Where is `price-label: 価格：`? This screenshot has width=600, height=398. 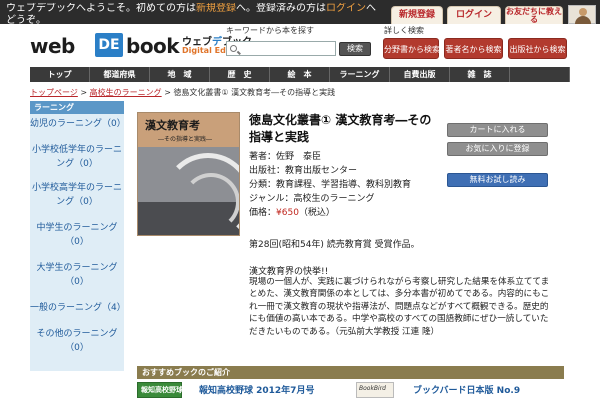
price-label: 価格： is located at coordinates (263, 213).